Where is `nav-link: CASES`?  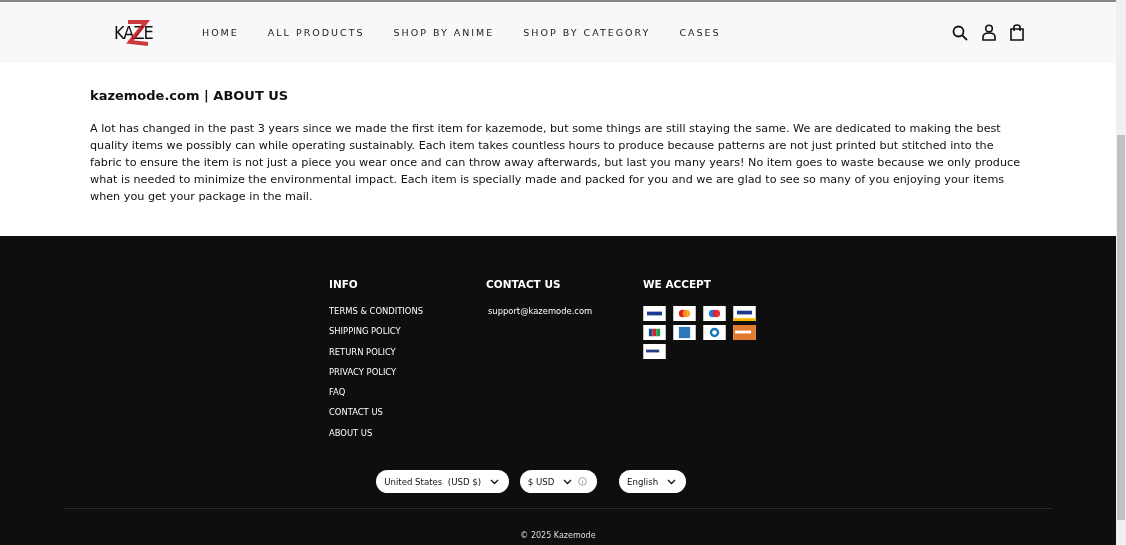
nav-link: CASES is located at coordinates (700, 32).